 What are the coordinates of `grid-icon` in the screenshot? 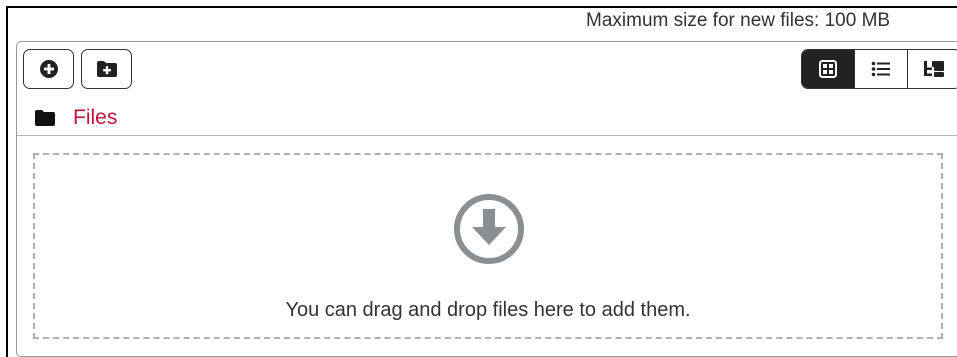 It's located at (828, 69).